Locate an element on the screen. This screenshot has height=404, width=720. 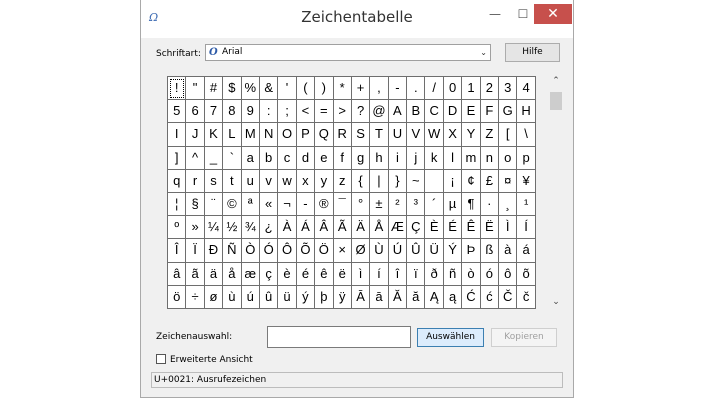
char-cell: Ô is located at coordinates (287, 251).